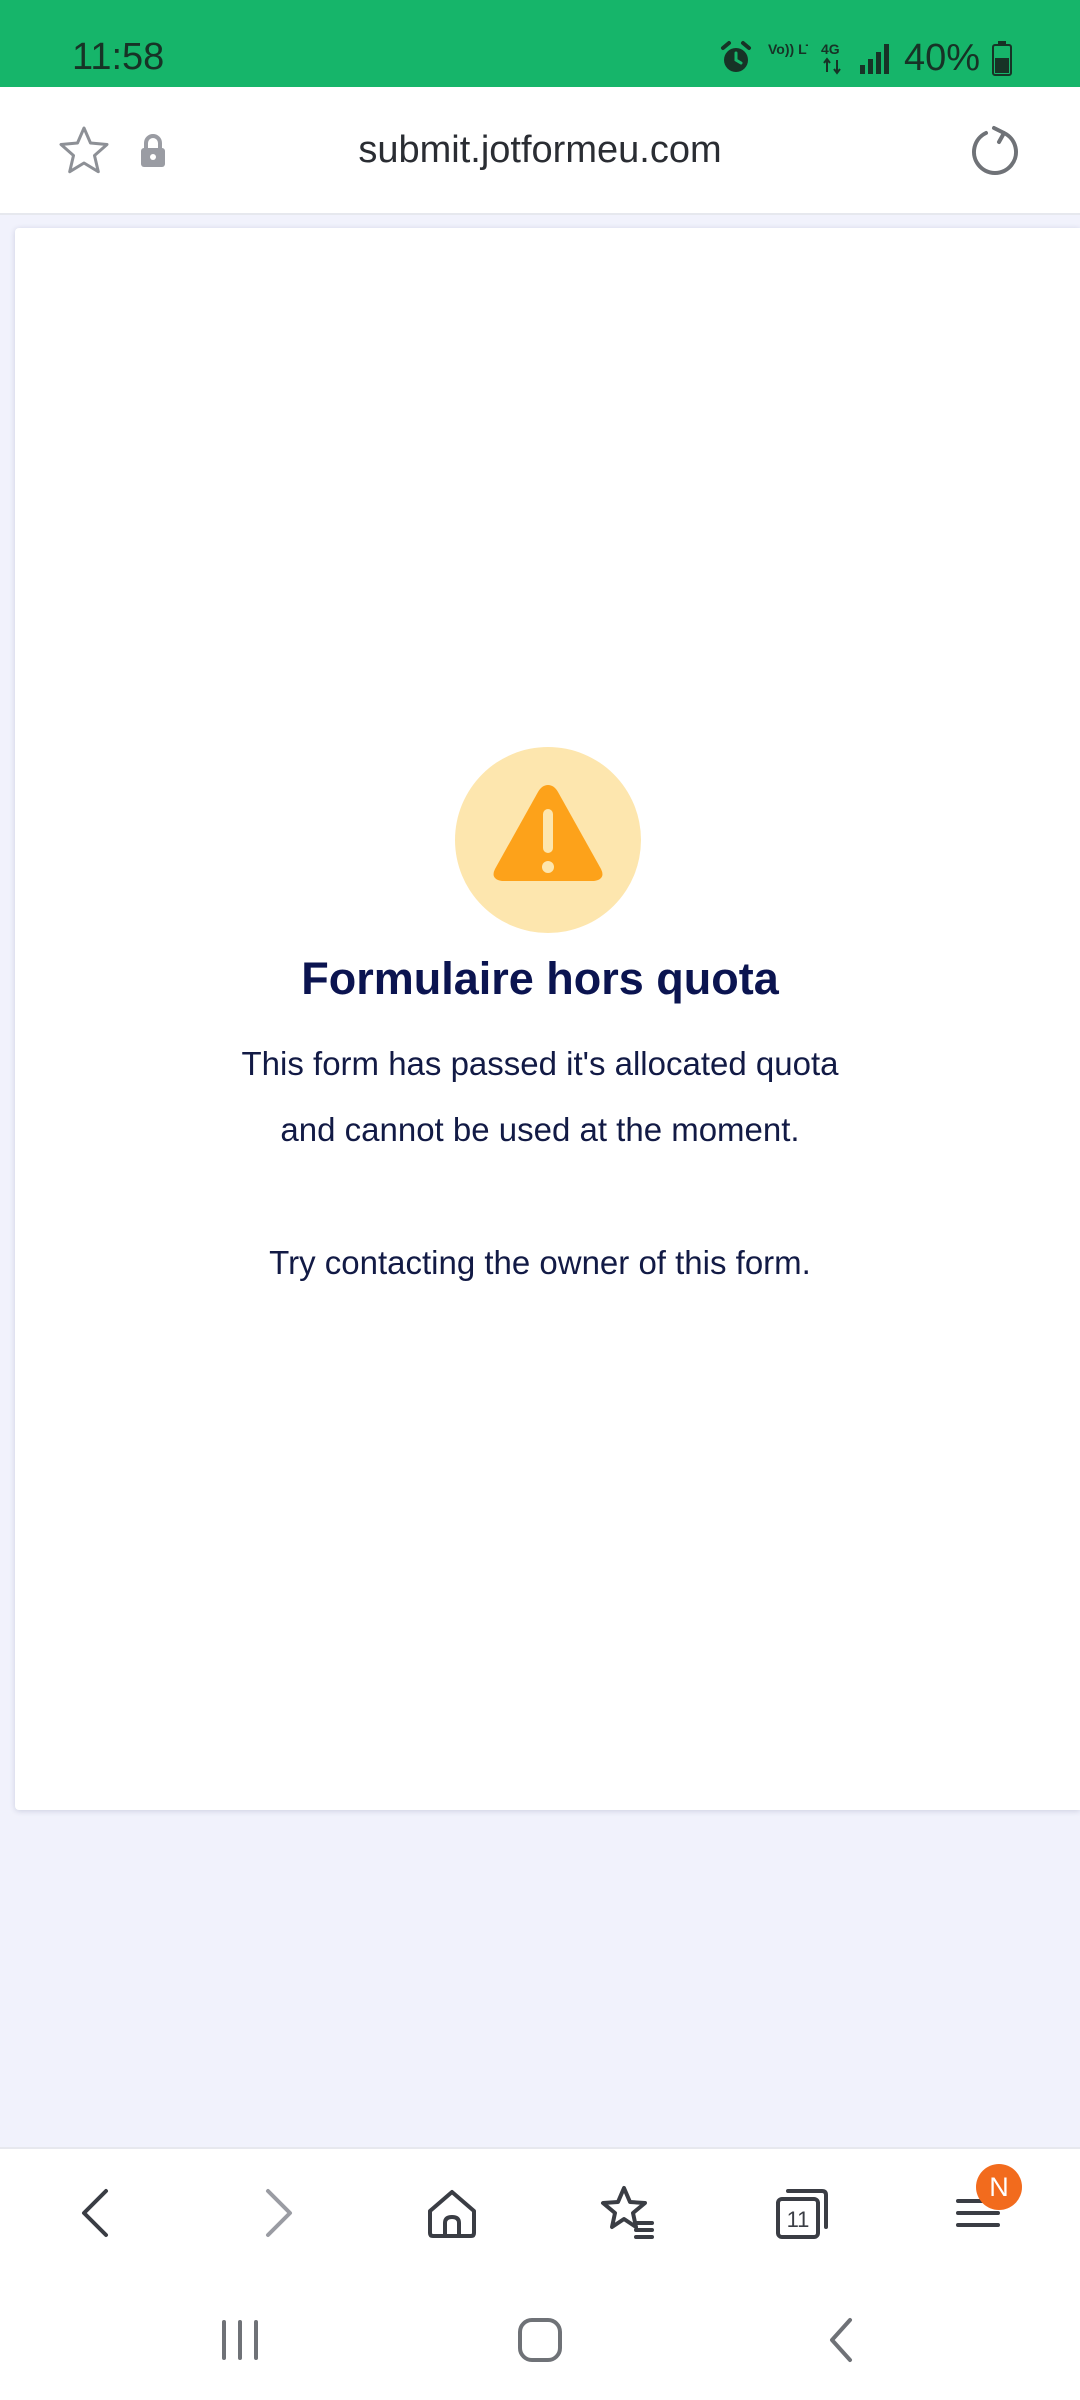 Image resolution: width=1080 pixels, height=2400 pixels. Describe the element at coordinates (540, 2340) in the screenshot. I see `home-button-icon` at that location.